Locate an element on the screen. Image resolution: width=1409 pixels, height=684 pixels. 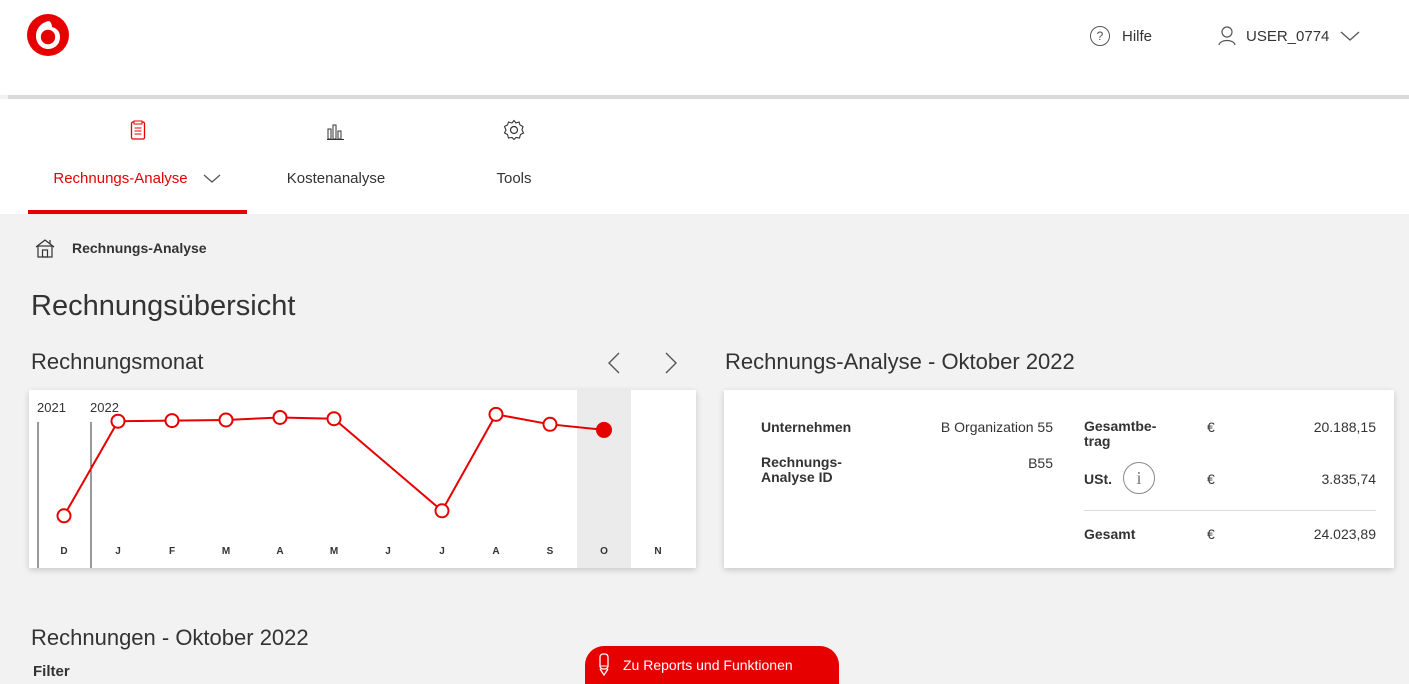
invoices-title: Rechnungen - Oktober 2022 is located at coordinates (170, 637).